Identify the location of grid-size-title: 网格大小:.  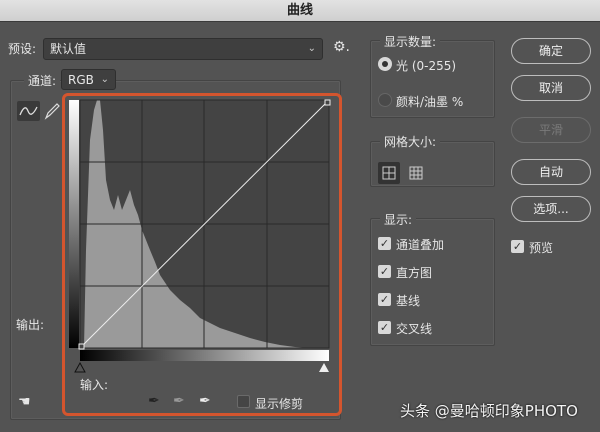
(410, 141).